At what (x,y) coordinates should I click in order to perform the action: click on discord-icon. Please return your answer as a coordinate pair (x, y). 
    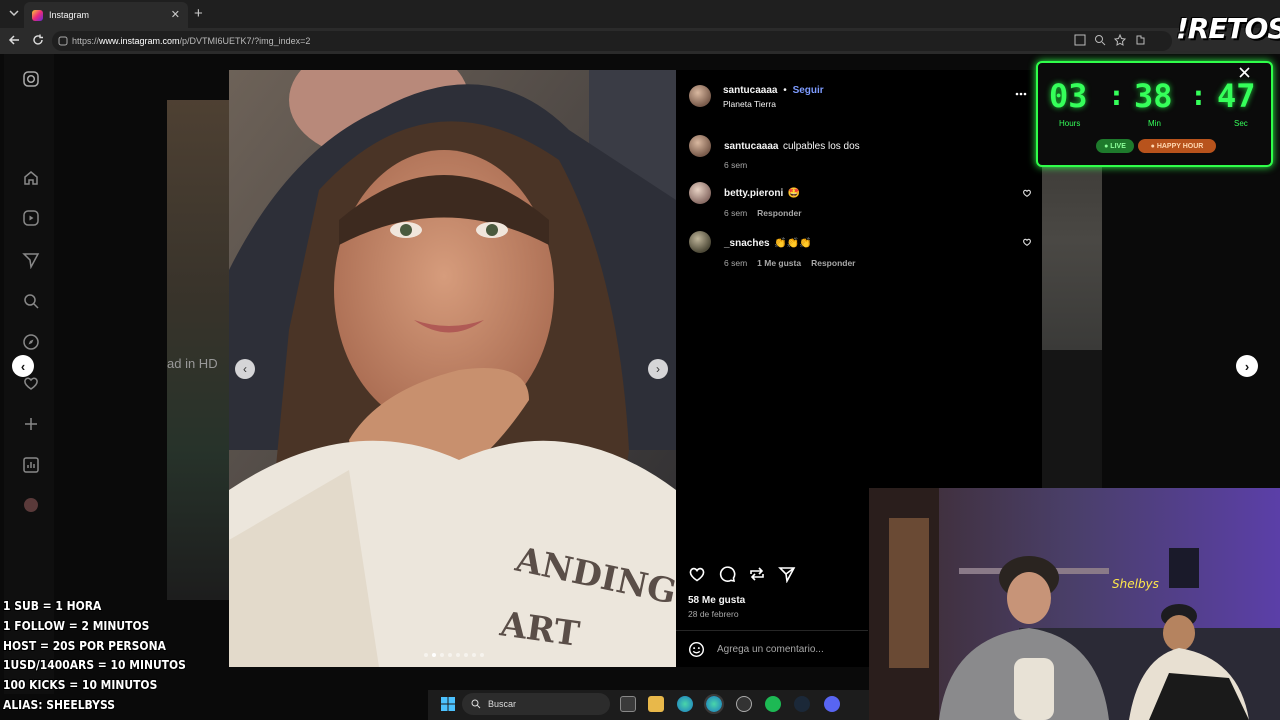
    Looking at the image, I should click on (832, 704).